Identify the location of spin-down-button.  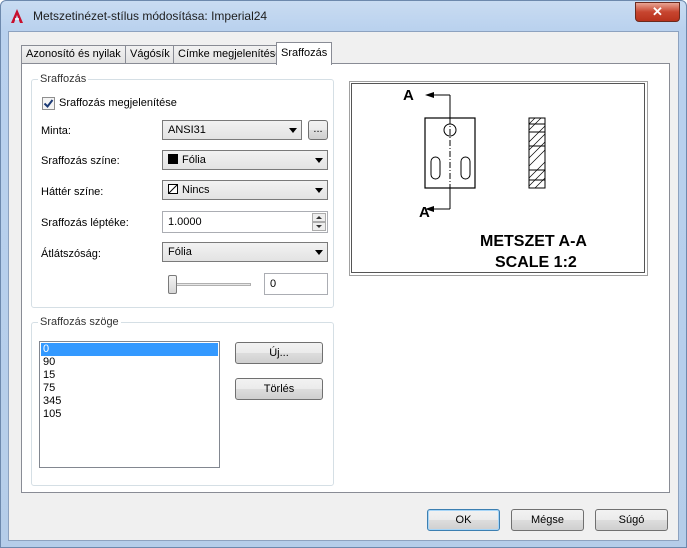
(319, 226).